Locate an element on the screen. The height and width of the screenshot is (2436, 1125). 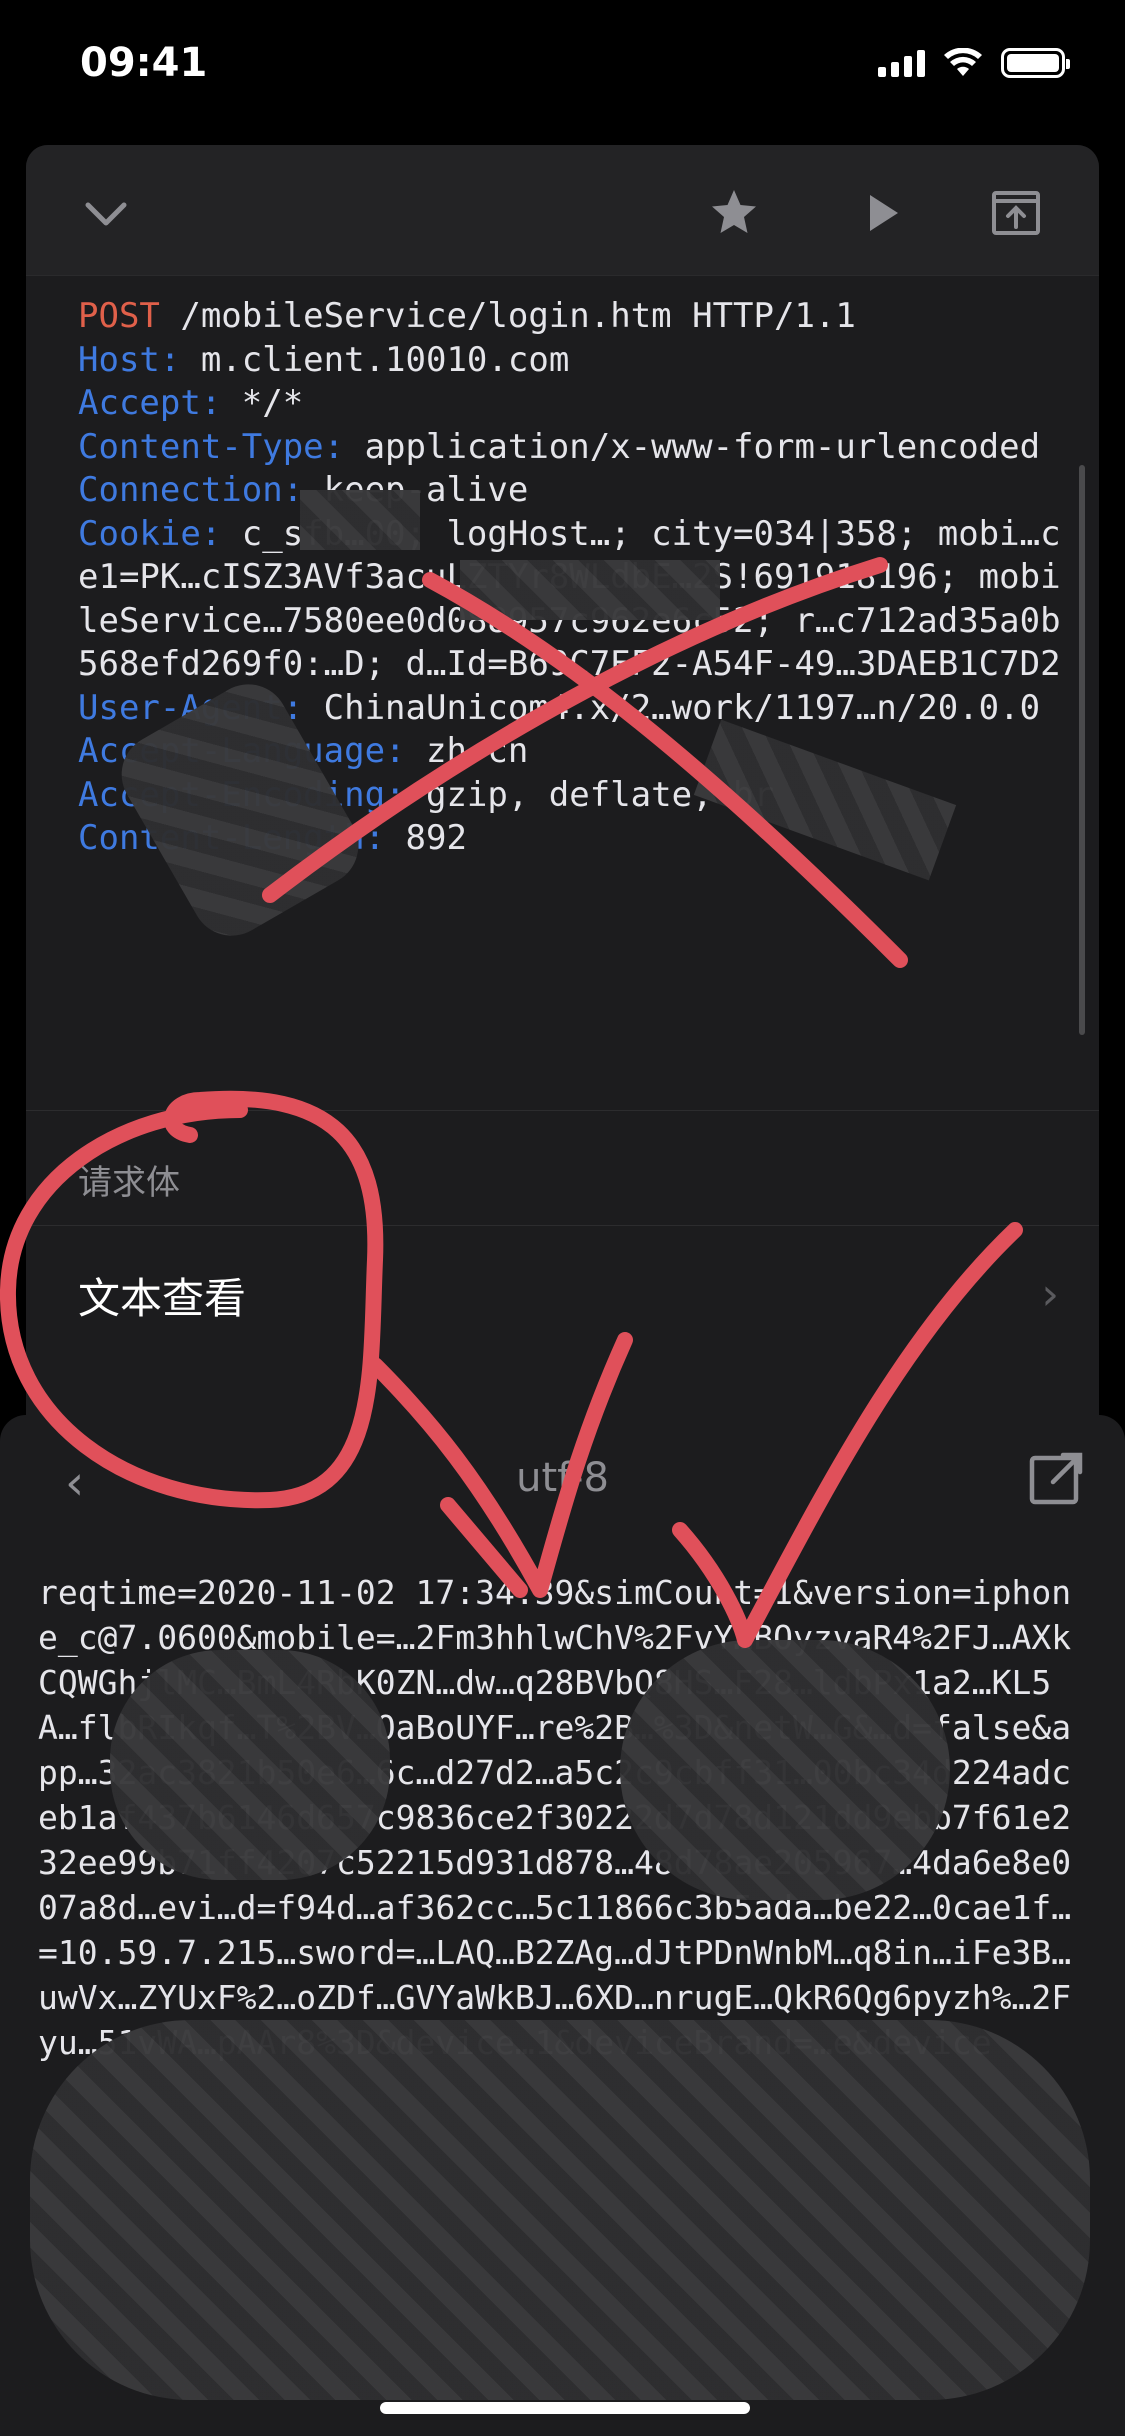
text-view-row: 文本查看 › is located at coordinates (562, 1290).